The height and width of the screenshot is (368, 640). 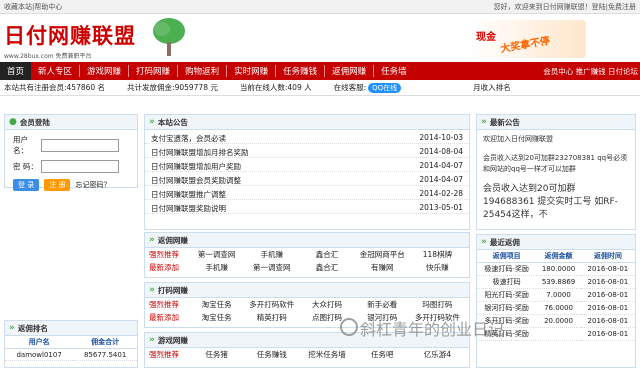 What do you see at coordinates (558, 321) in the screenshot?
I see `table-cell: 20.0000` at bounding box center [558, 321].